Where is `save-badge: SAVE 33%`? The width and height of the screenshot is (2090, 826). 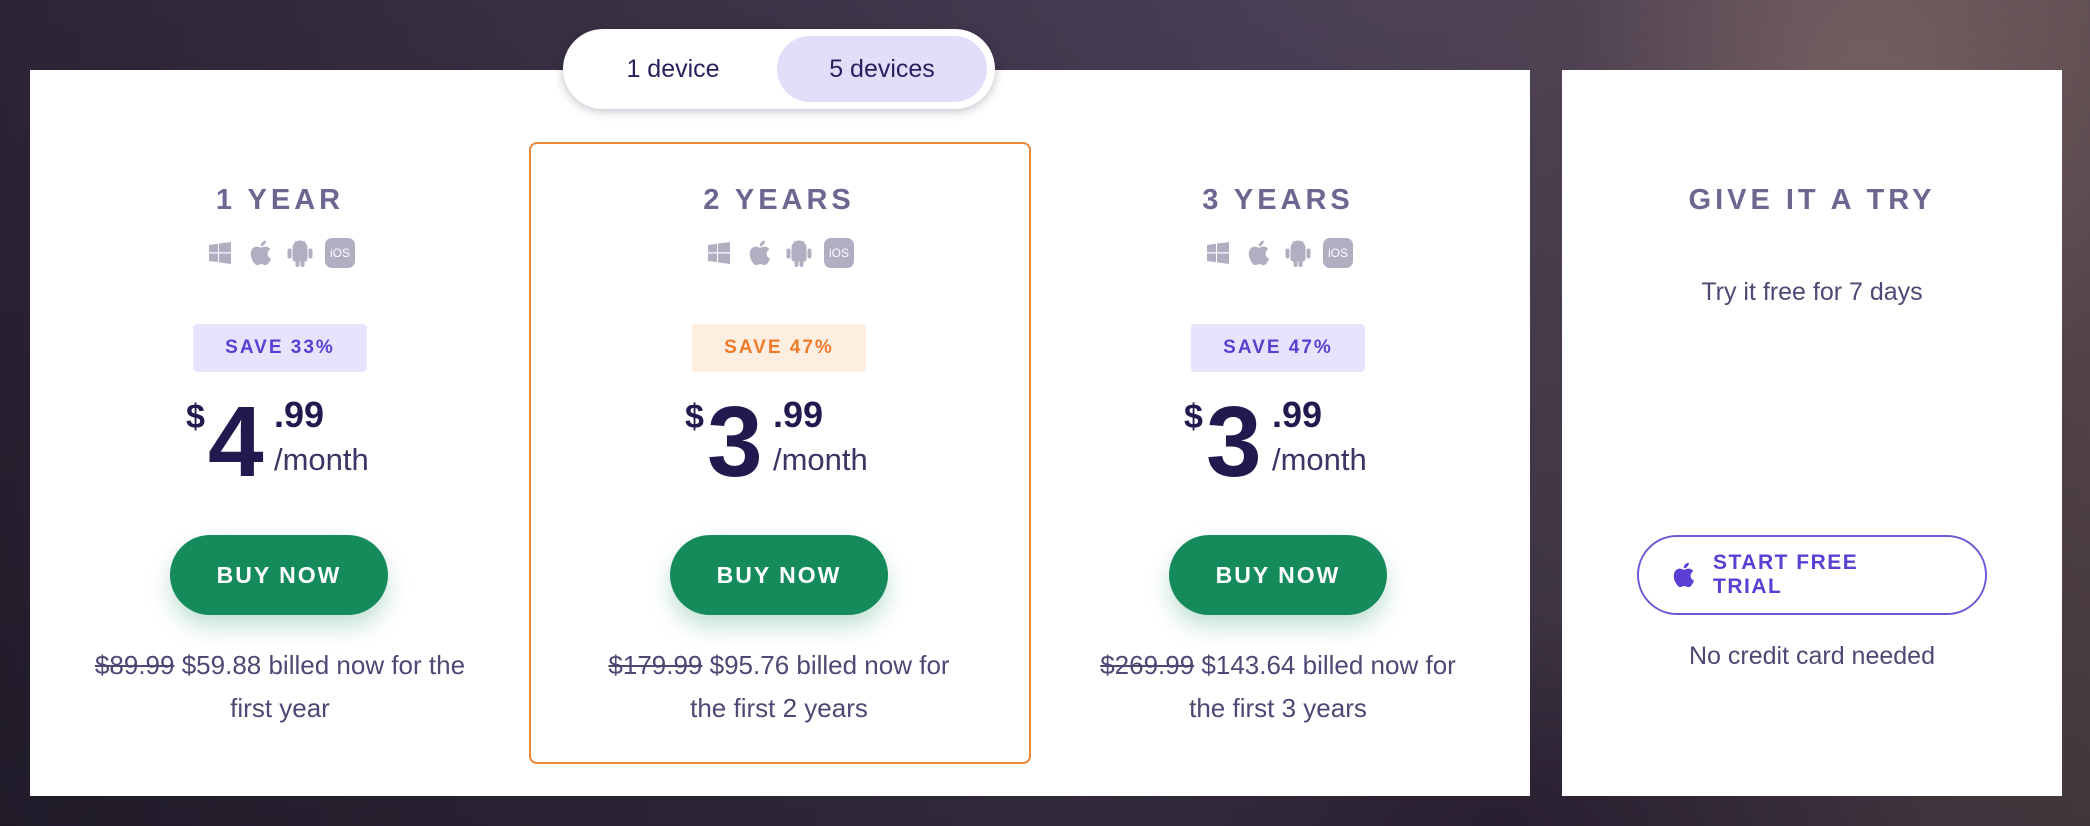
save-badge: SAVE 33% is located at coordinates (280, 348).